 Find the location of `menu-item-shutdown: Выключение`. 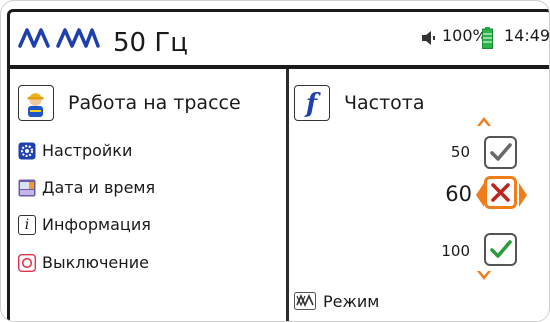

menu-item-shutdown: Выключение is located at coordinates (148, 263).